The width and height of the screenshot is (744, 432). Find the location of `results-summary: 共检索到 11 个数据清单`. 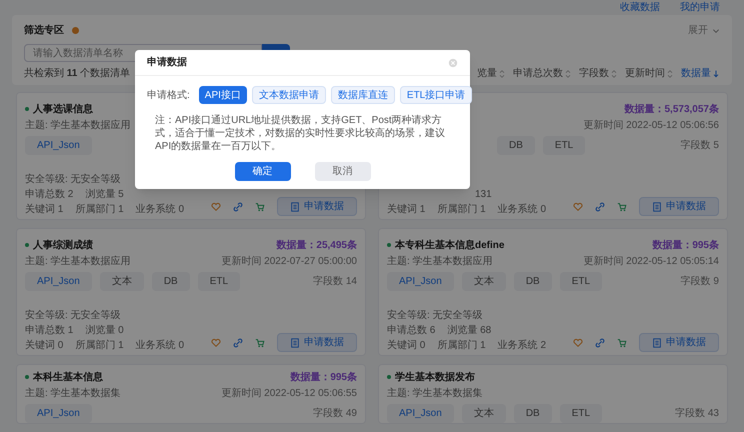

results-summary: 共检索到 11 个数据清单 is located at coordinates (77, 73).